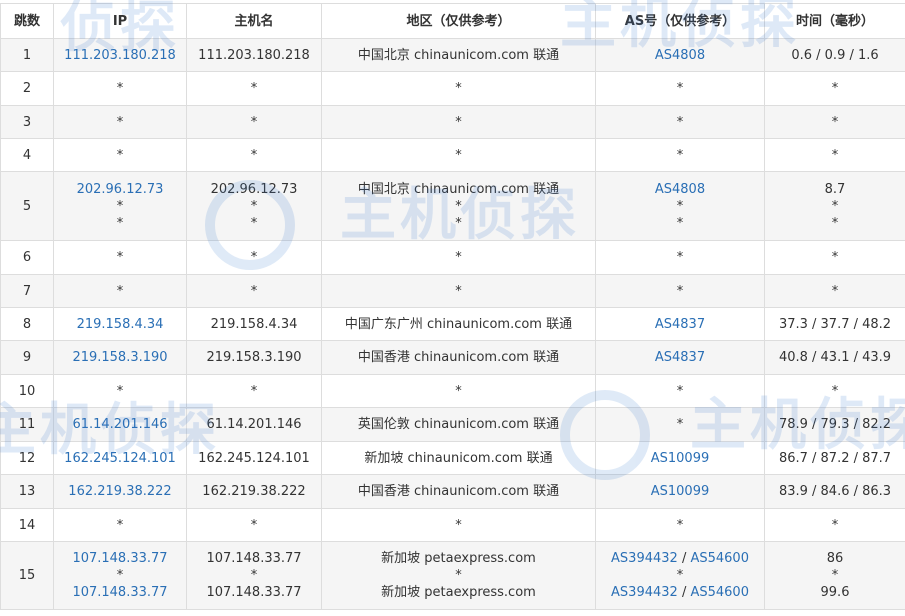 The height and width of the screenshot is (616, 905). Describe the element at coordinates (27, 88) in the screenshot. I see `hop-cell: 2` at that location.